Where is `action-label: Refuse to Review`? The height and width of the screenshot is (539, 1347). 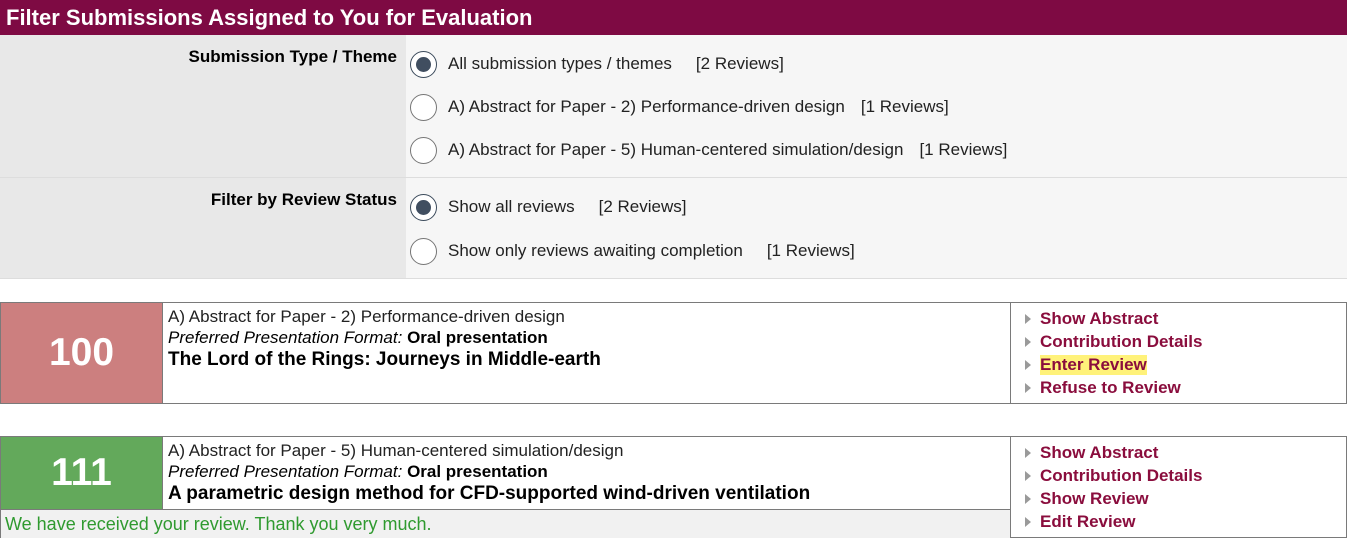 action-label: Refuse to Review is located at coordinates (1110, 387).